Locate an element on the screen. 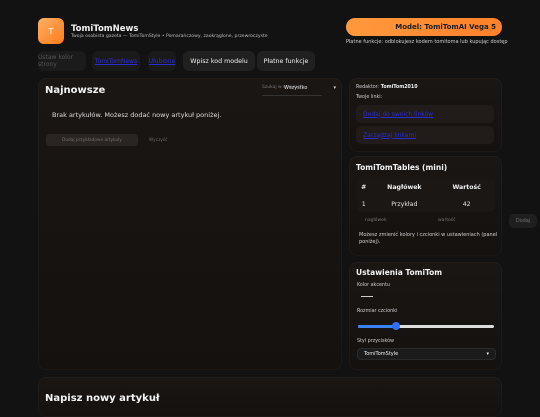  settings-title: Ustawienia TomiTom is located at coordinates (399, 272).